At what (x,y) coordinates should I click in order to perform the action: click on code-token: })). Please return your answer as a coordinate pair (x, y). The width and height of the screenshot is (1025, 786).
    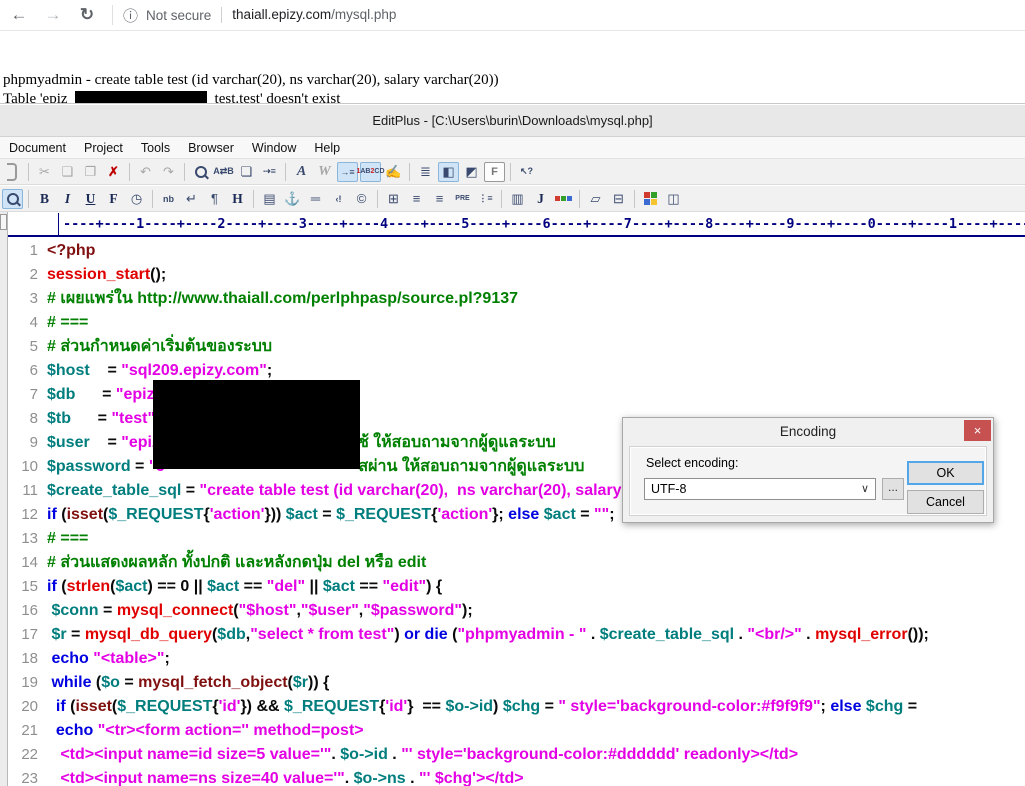
    Looking at the image, I should click on (275, 514).